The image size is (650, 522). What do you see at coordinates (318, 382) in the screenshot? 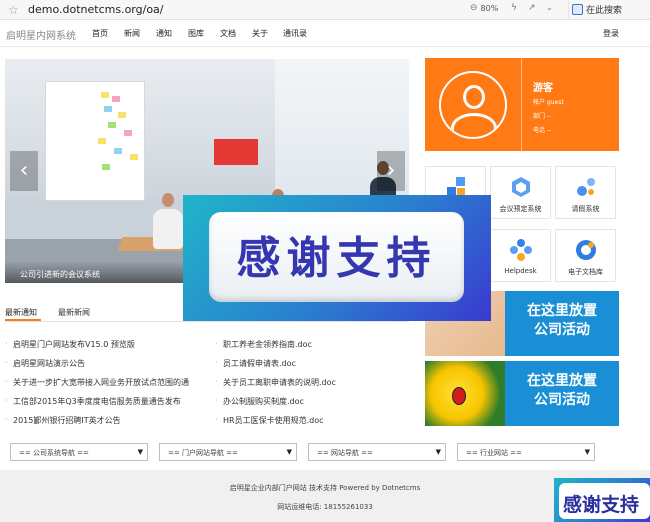
I see `list-item: 关于员工离职申请表的说明.doc` at bounding box center [318, 382].